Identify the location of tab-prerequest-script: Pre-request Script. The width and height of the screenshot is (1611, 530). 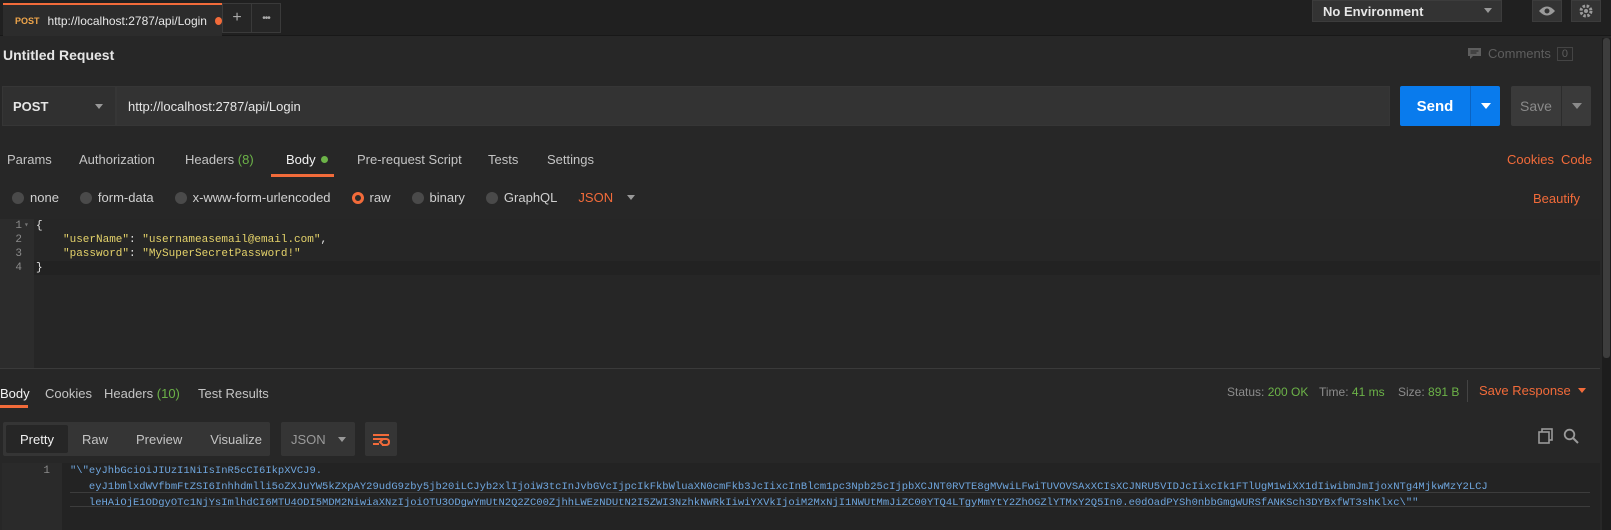
(409, 159).